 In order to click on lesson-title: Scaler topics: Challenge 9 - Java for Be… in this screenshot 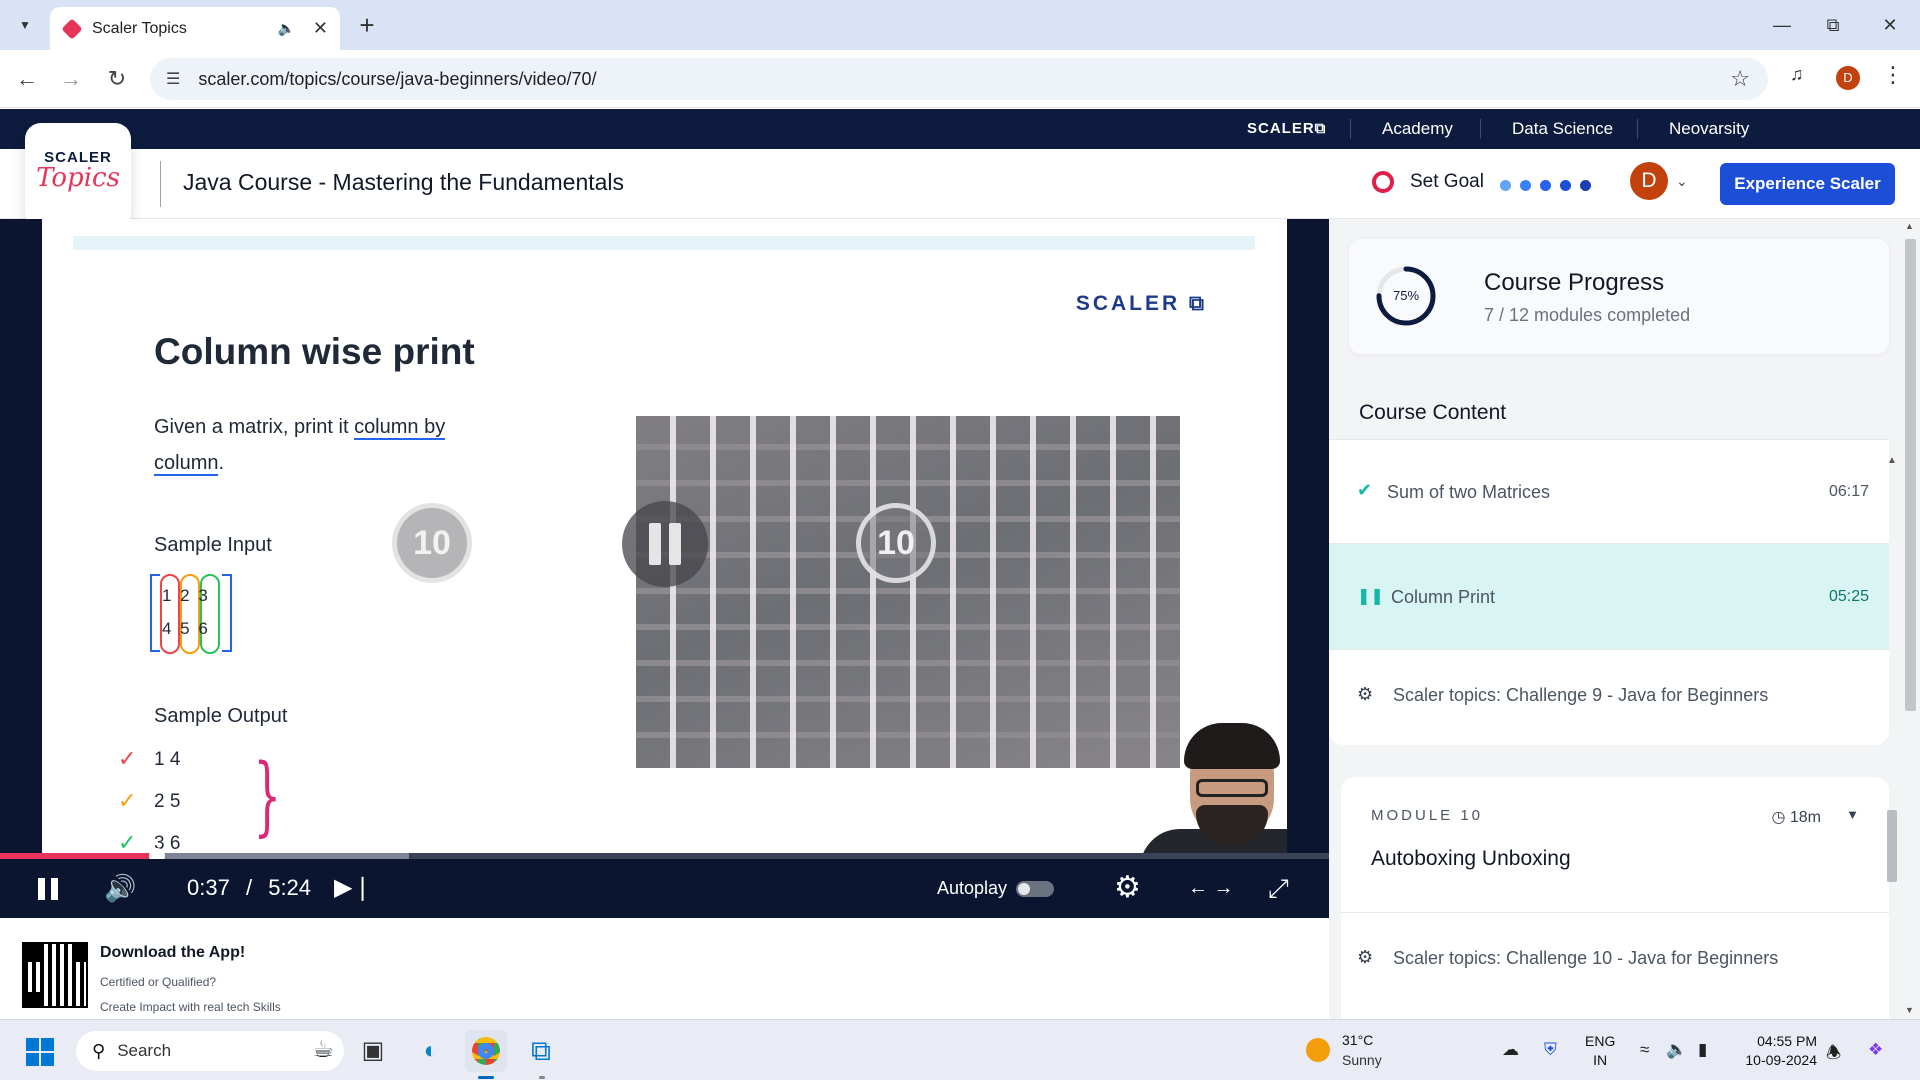, I will do `click(1581, 695)`.